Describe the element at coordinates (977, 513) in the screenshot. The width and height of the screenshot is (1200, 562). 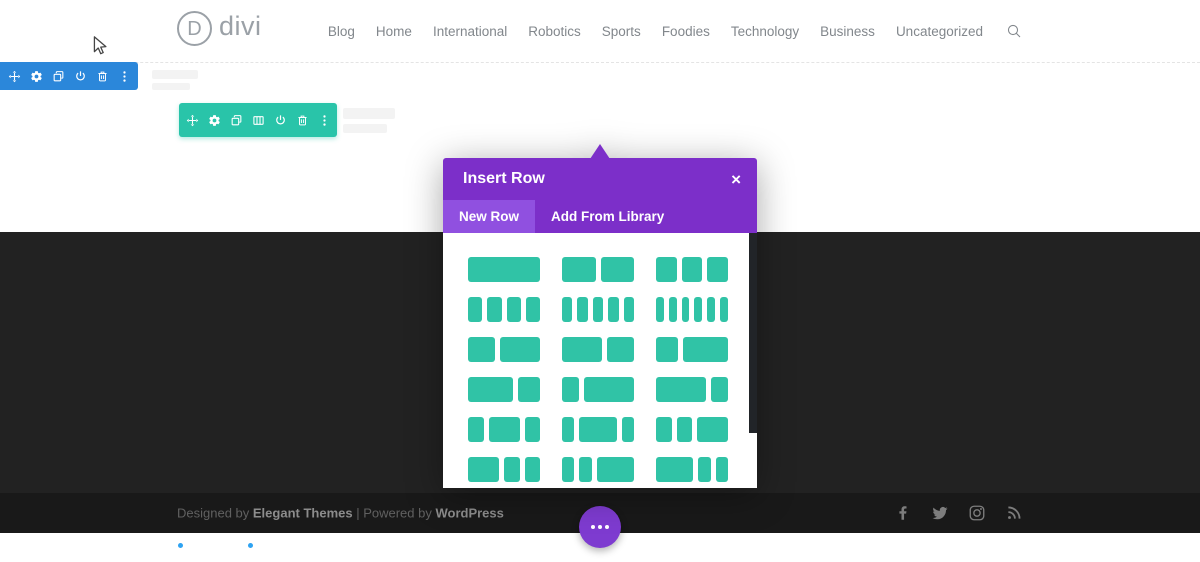
I see `instagram-icon` at that location.